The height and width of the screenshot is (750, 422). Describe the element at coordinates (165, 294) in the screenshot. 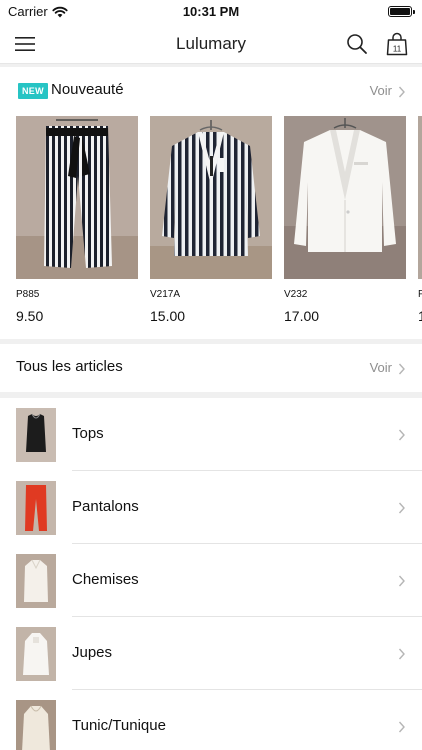

I see `product-code: V217A` at that location.